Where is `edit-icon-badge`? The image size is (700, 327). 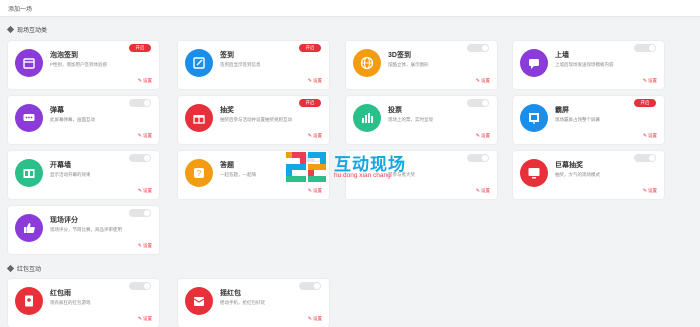
edit-icon-badge is located at coordinates (199, 63).